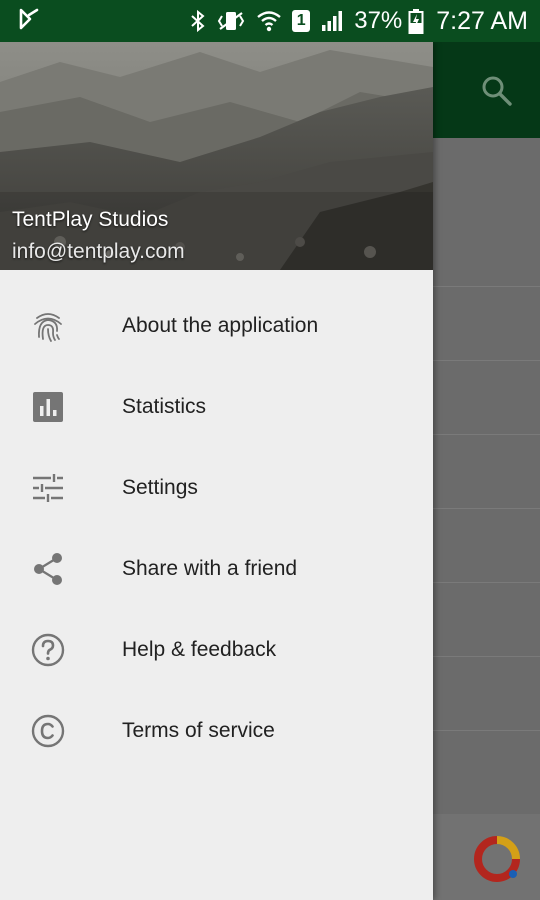 The image size is (540, 900). I want to click on menu-item-statistics: Statistics, so click(216, 406).